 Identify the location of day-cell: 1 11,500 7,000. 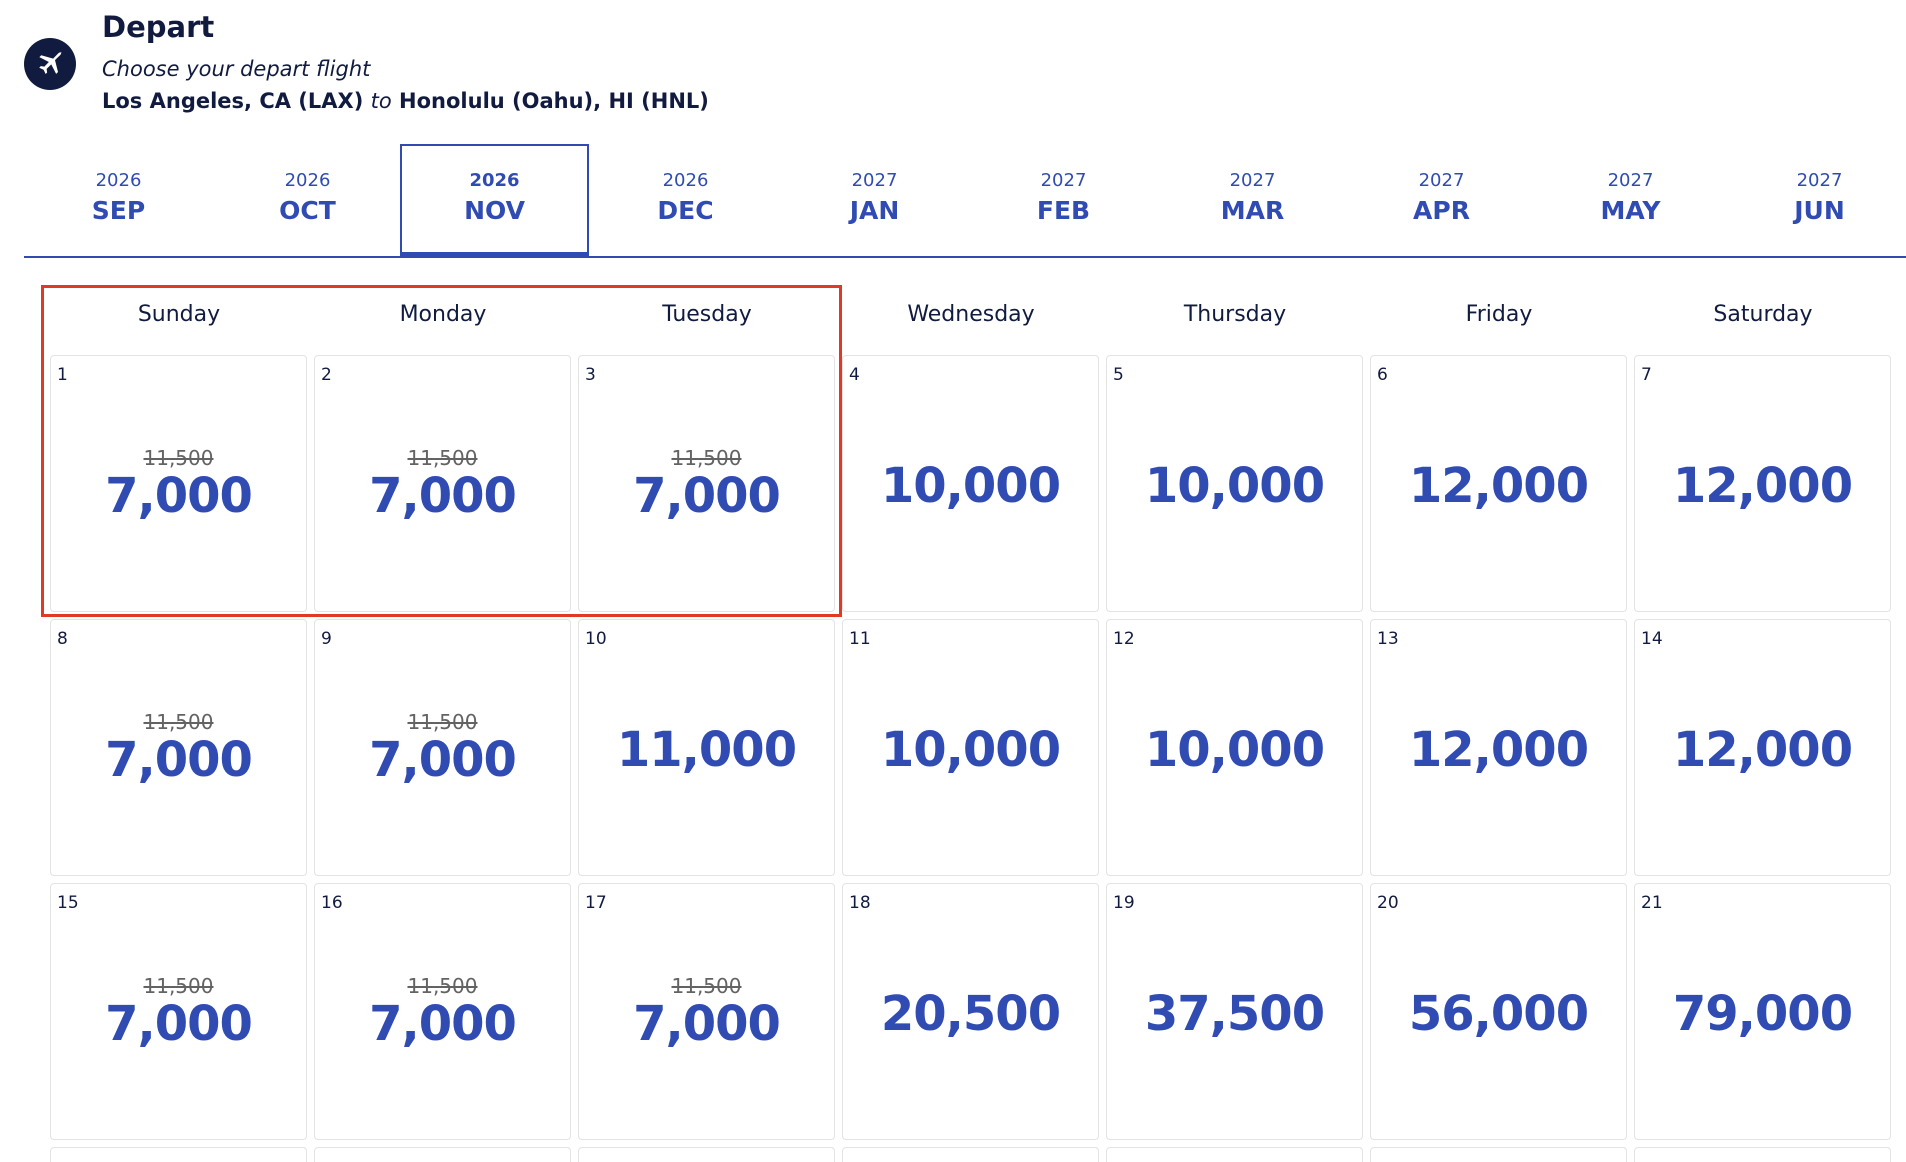
(178, 483).